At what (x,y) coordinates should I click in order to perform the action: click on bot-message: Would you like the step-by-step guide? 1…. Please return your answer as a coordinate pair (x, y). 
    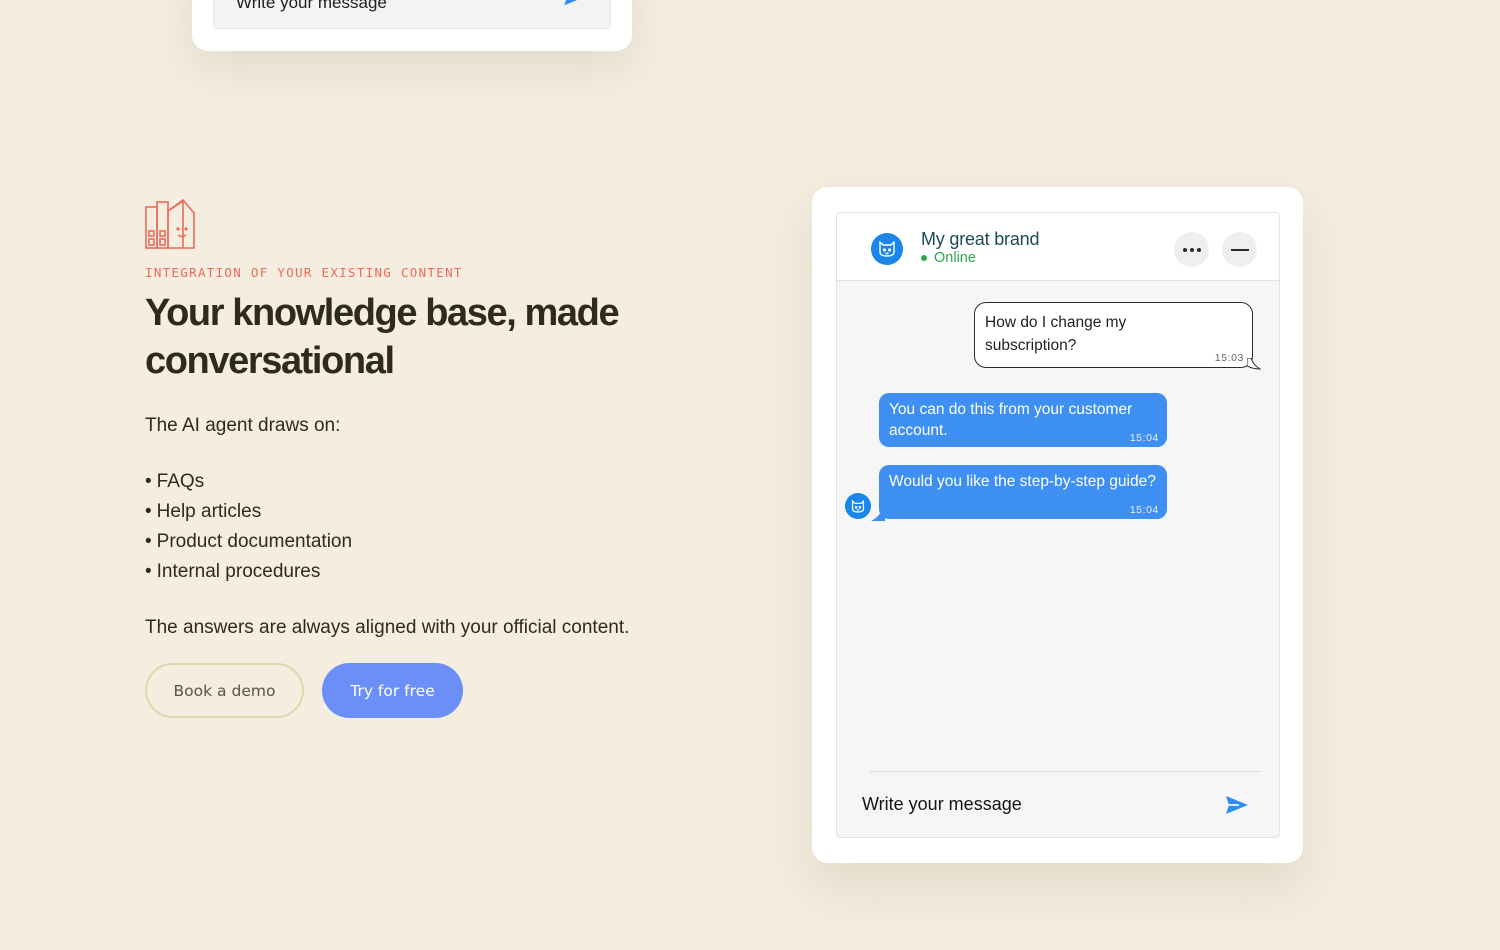
    Looking at the image, I should click on (1019, 493).